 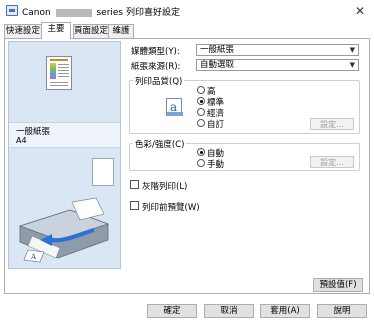 What do you see at coordinates (360, 11) in the screenshot?
I see `close-button: ✕` at bounding box center [360, 11].